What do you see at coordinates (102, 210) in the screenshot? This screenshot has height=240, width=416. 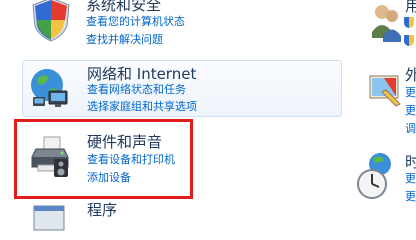 I see `category-title-programs: 程序` at bounding box center [102, 210].